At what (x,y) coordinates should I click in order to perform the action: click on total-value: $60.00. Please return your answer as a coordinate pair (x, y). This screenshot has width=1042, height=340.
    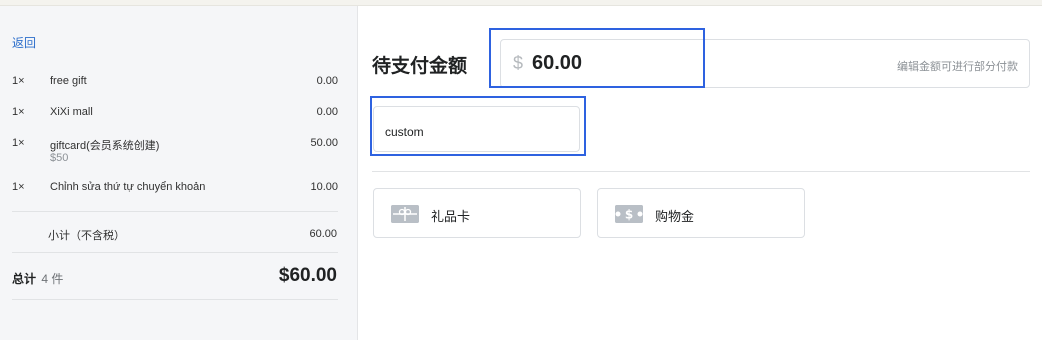
    Looking at the image, I should click on (307, 275).